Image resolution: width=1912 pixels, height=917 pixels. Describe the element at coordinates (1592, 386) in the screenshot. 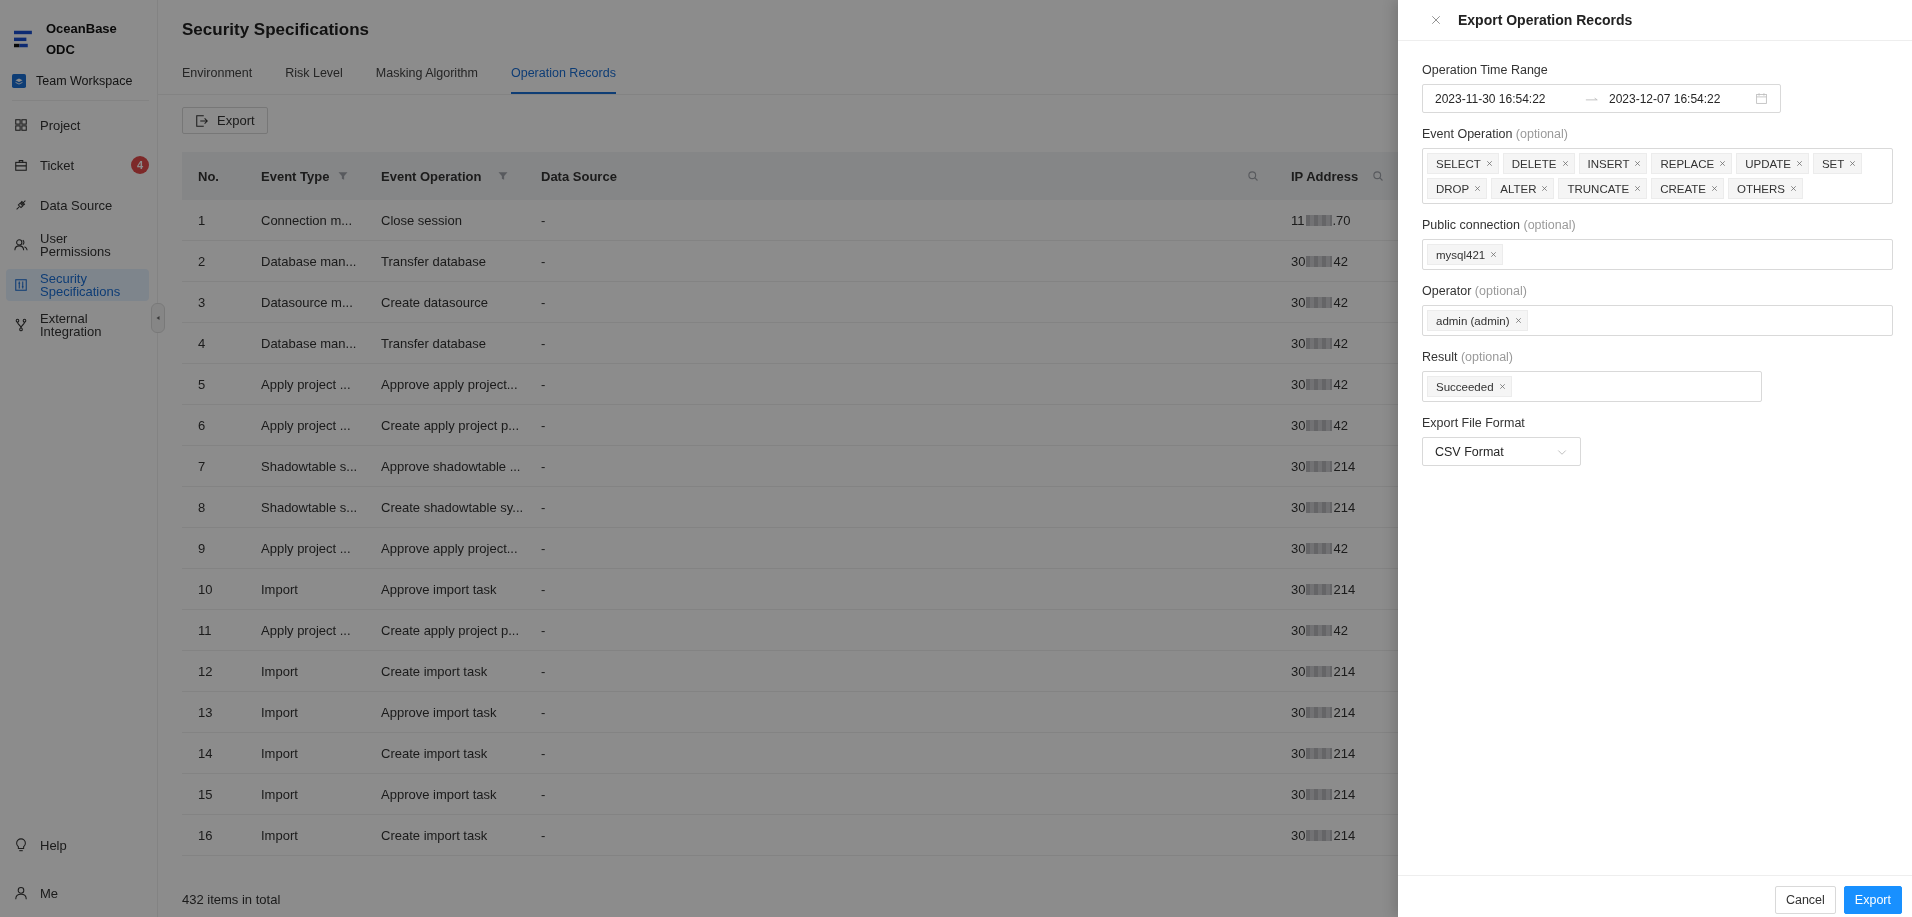

I see `tag-select-field: Succeeded` at that location.